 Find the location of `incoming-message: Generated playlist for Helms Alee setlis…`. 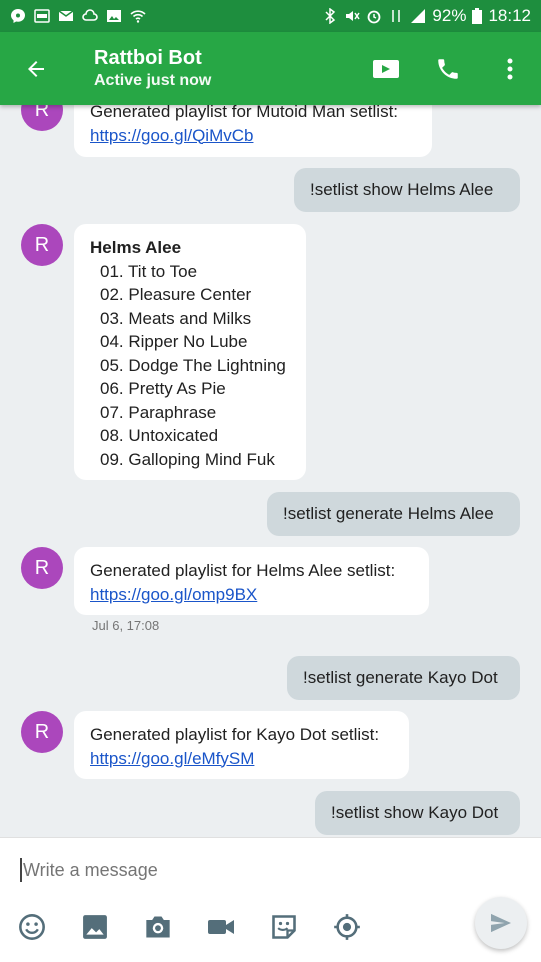

incoming-message: Generated playlist for Helms Alee setlis… is located at coordinates (251, 581).